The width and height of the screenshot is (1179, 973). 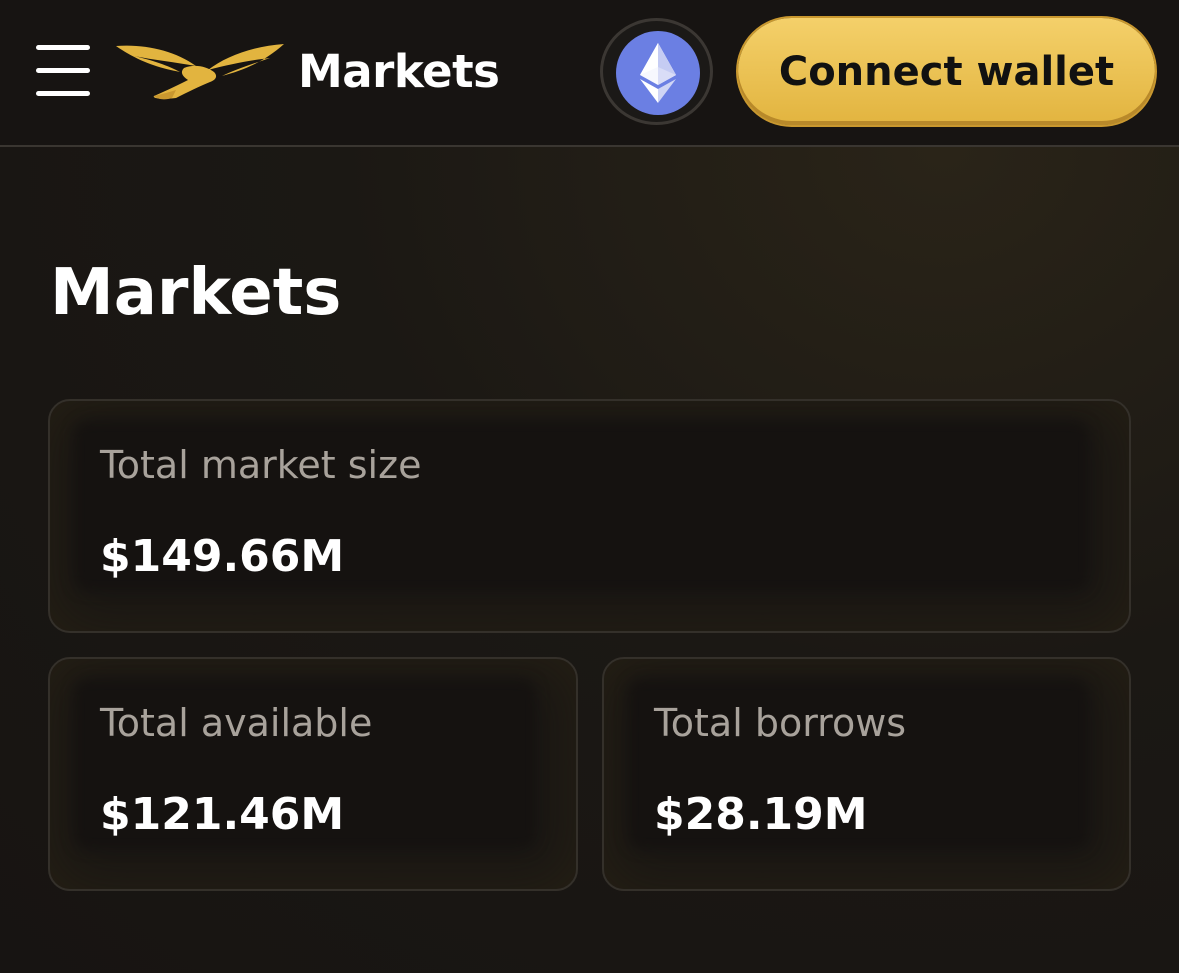 What do you see at coordinates (261, 465) in the screenshot?
I see `stat-label: Total market size` at bounding box center [261, 465].